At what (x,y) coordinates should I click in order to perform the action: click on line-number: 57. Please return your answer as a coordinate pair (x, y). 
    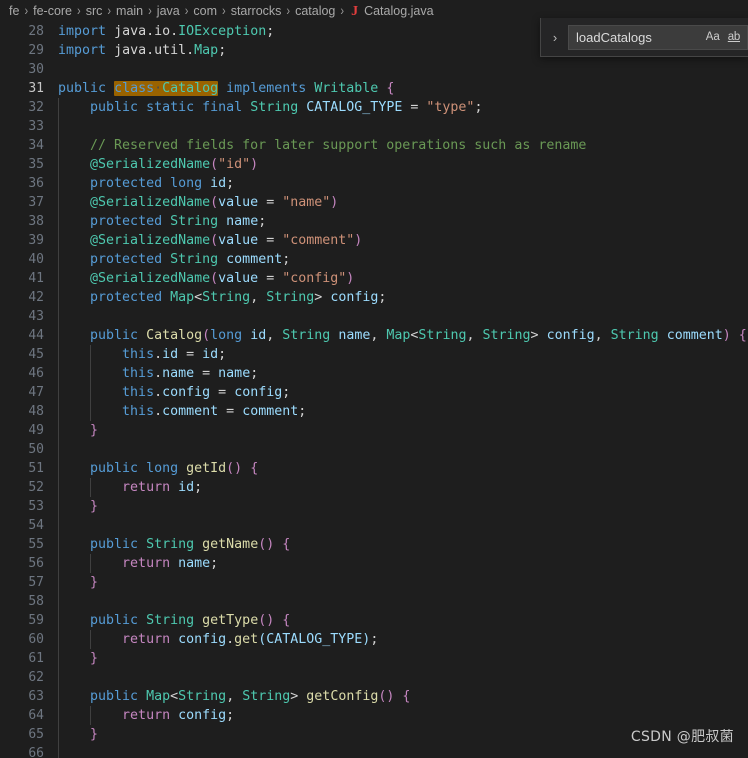
    Looking at the image, I should click on (36, 582).